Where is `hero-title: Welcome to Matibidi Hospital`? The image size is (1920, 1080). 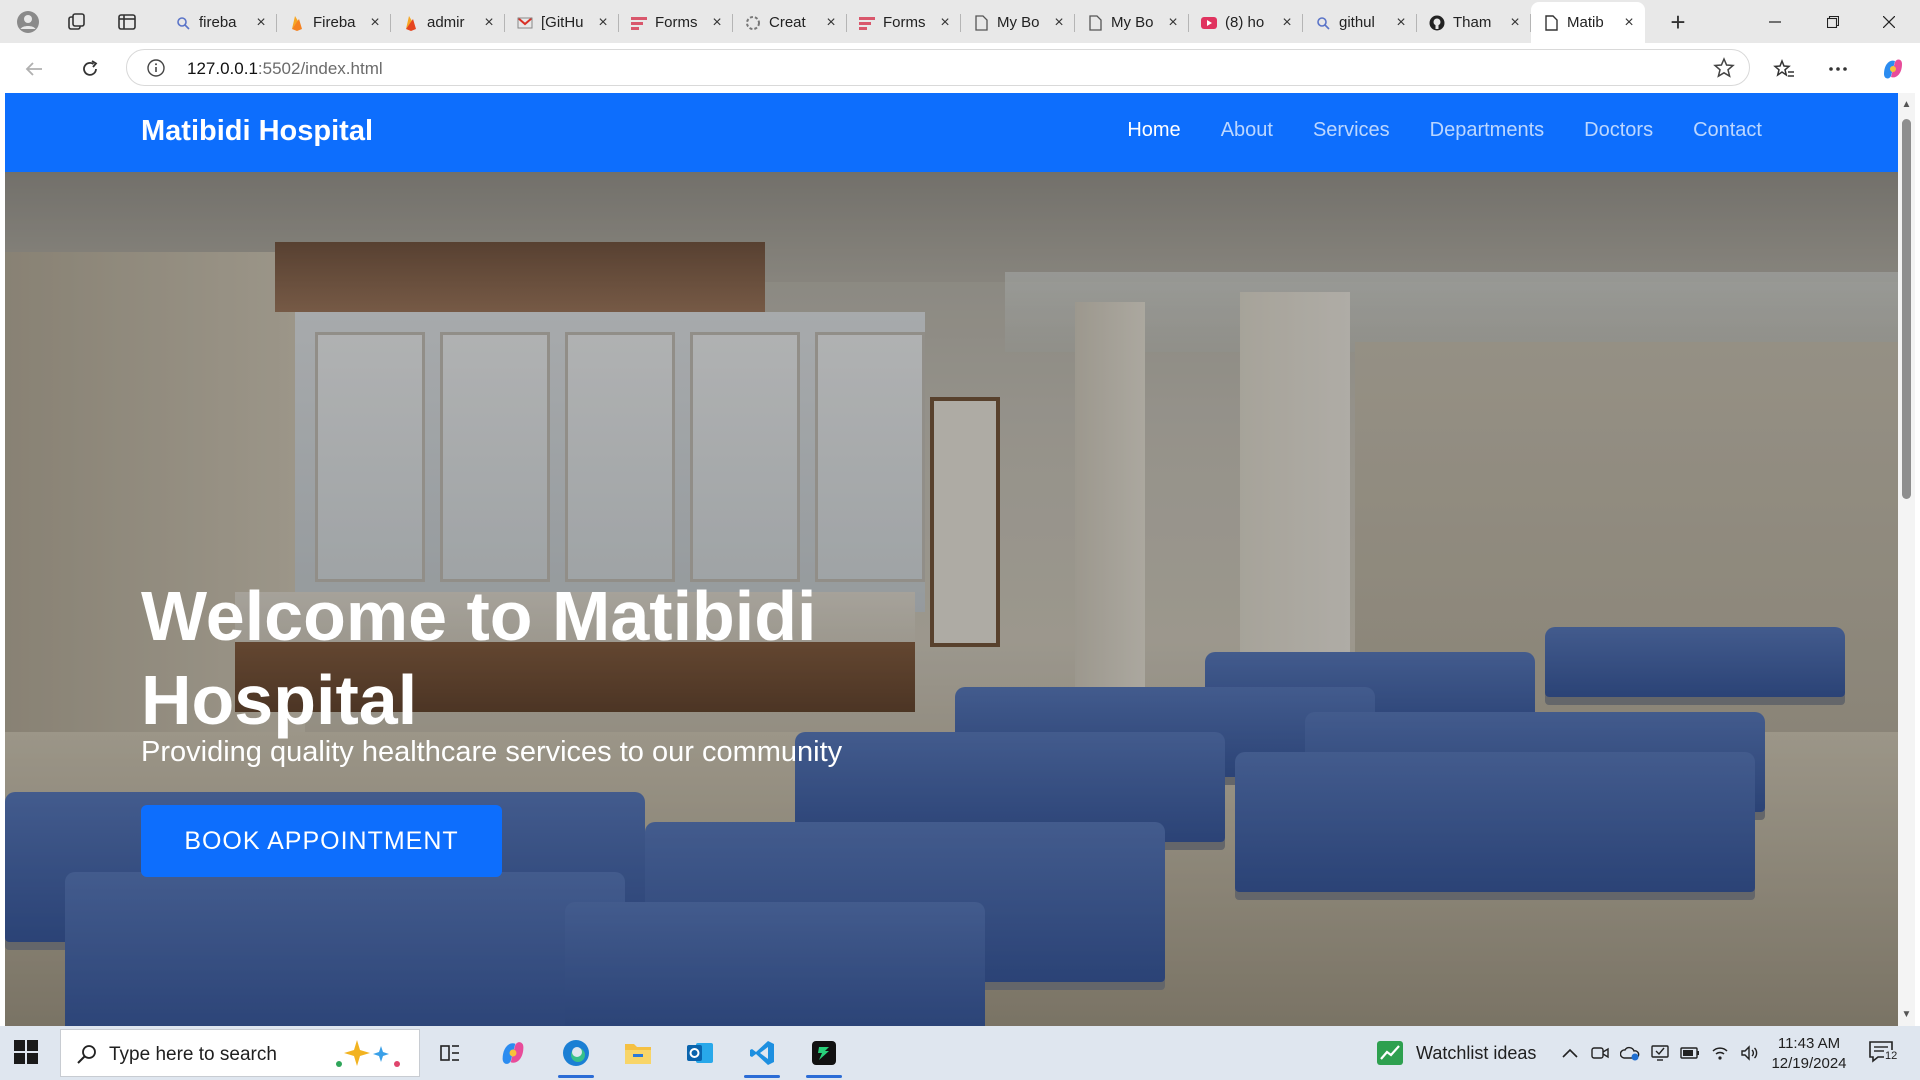 hero-title: Welcome to Matibidi Hospital is located at coordinates (479, 658).